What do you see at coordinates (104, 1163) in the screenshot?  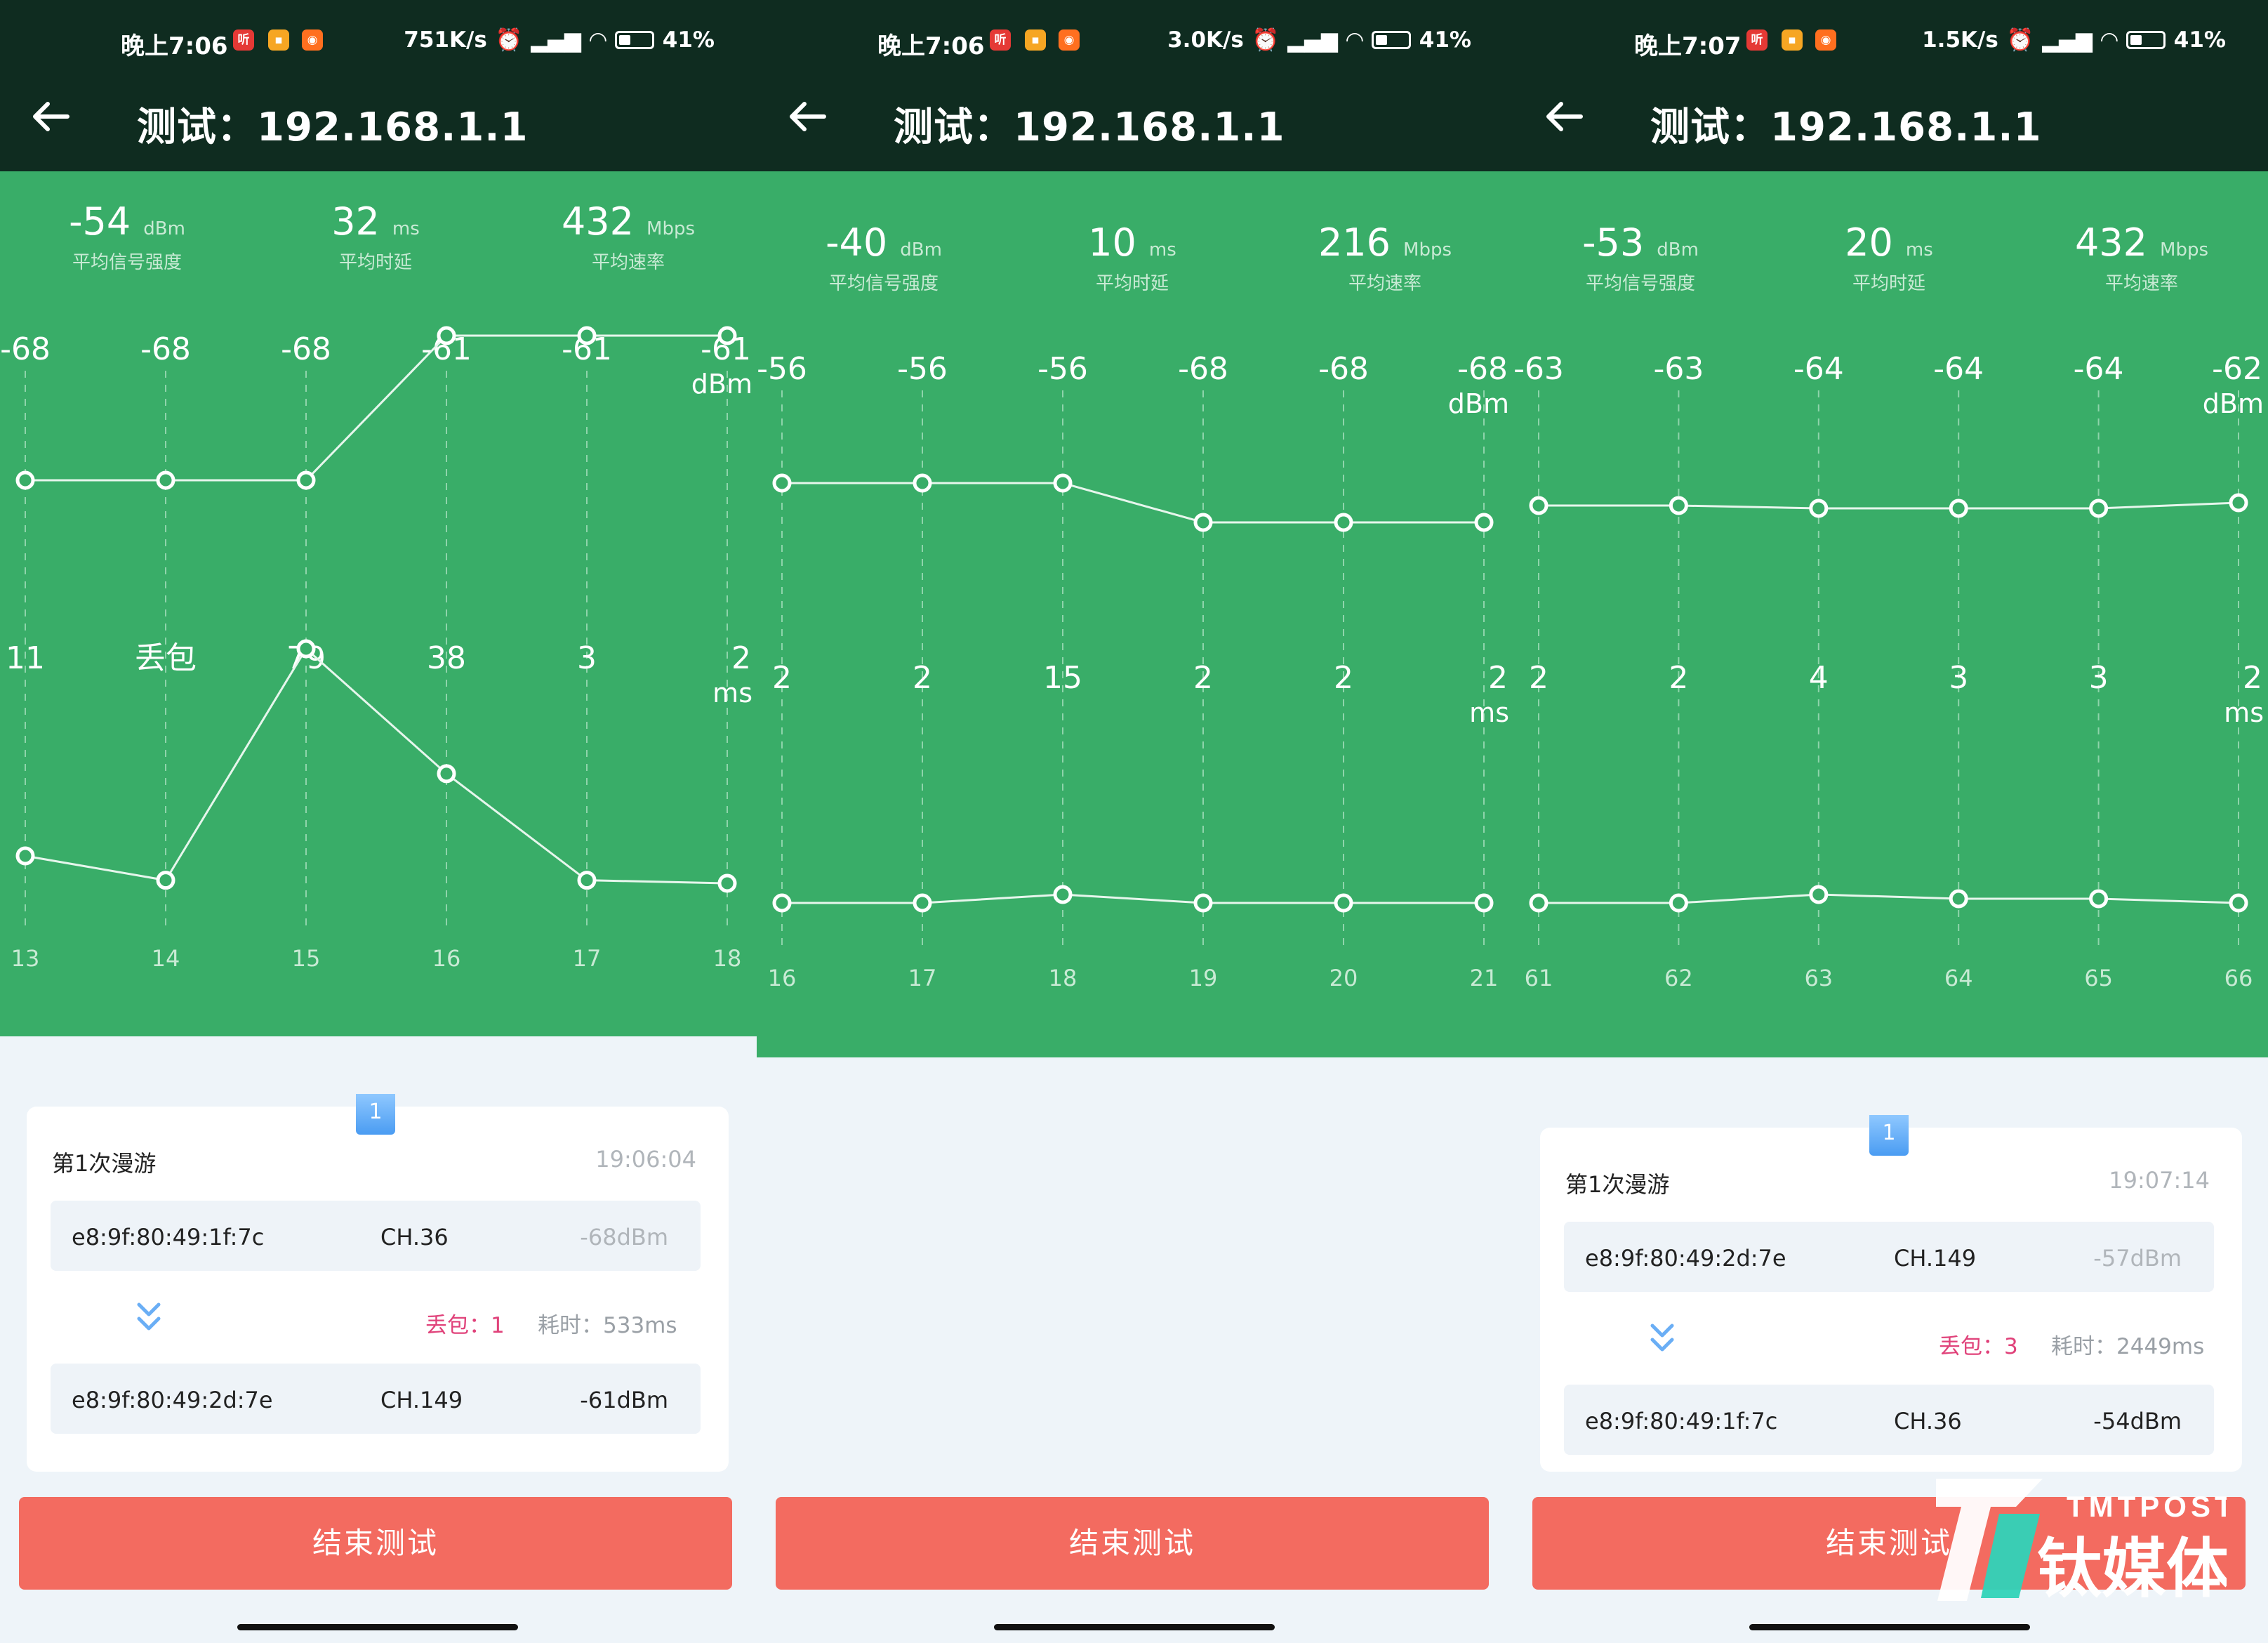 I see `roam-title: 第1次漫游` at bounding box center [104, 1163].